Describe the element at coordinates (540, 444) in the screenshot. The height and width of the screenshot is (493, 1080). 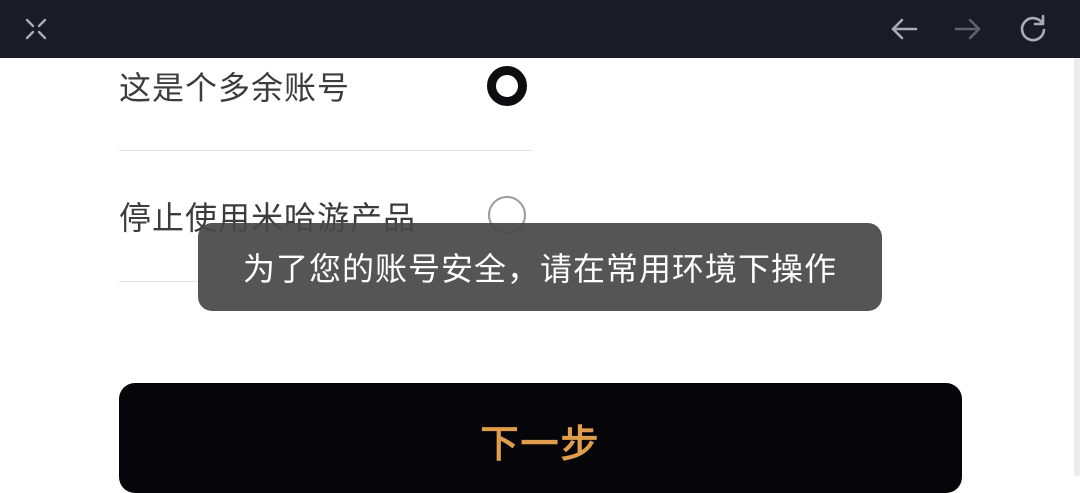
I see `next-step-label: 下一步` at that location.